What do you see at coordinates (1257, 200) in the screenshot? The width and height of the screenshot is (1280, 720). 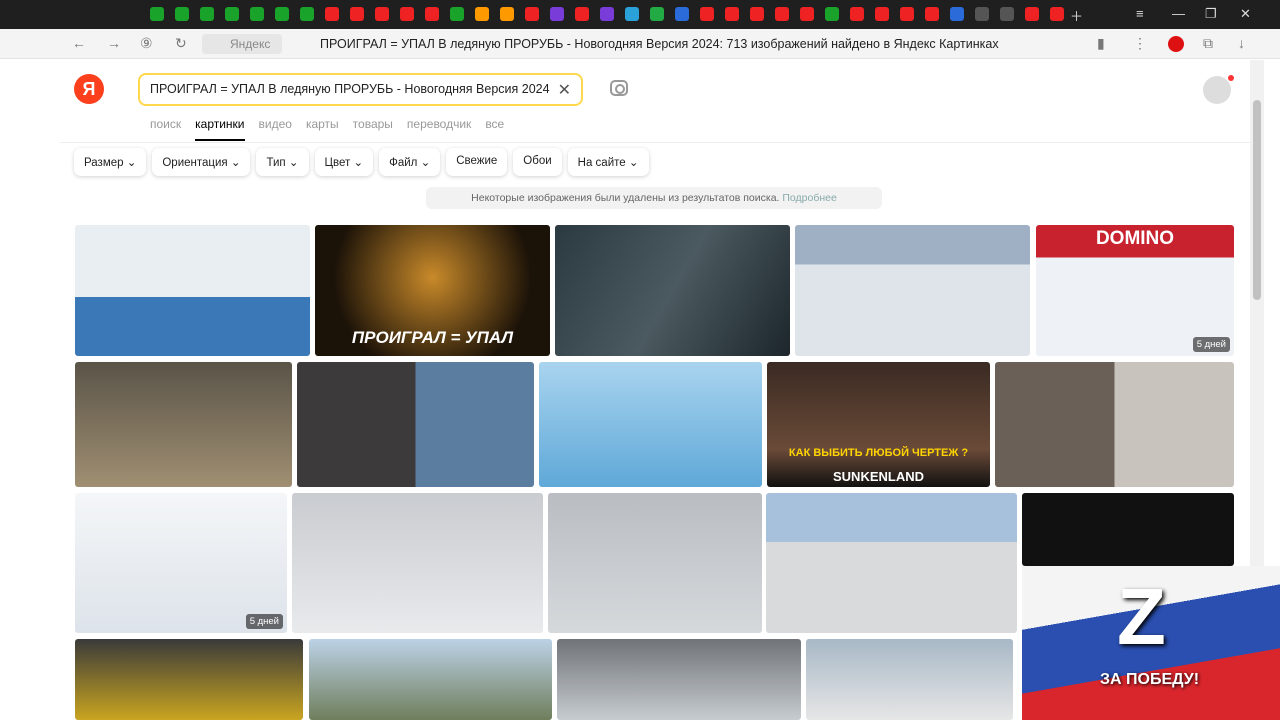 I see `scrollbar-thumb` at bounding box center [1257, 200].